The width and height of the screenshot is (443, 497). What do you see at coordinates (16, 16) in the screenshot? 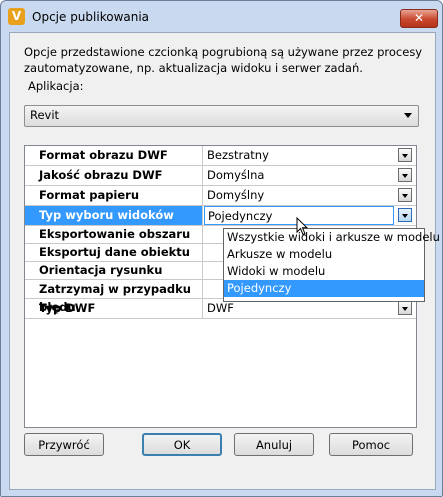
I see `vault-app-icon: V` at bounding box center [16, 16].